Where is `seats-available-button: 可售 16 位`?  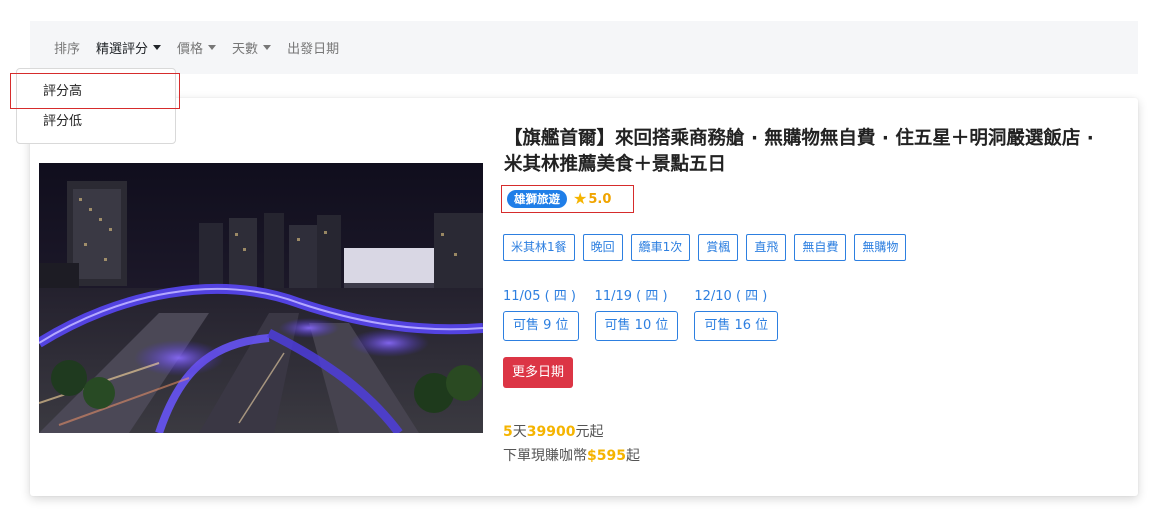
seats-available-button: 可售 16 位 is located at coordinates (736, 326).